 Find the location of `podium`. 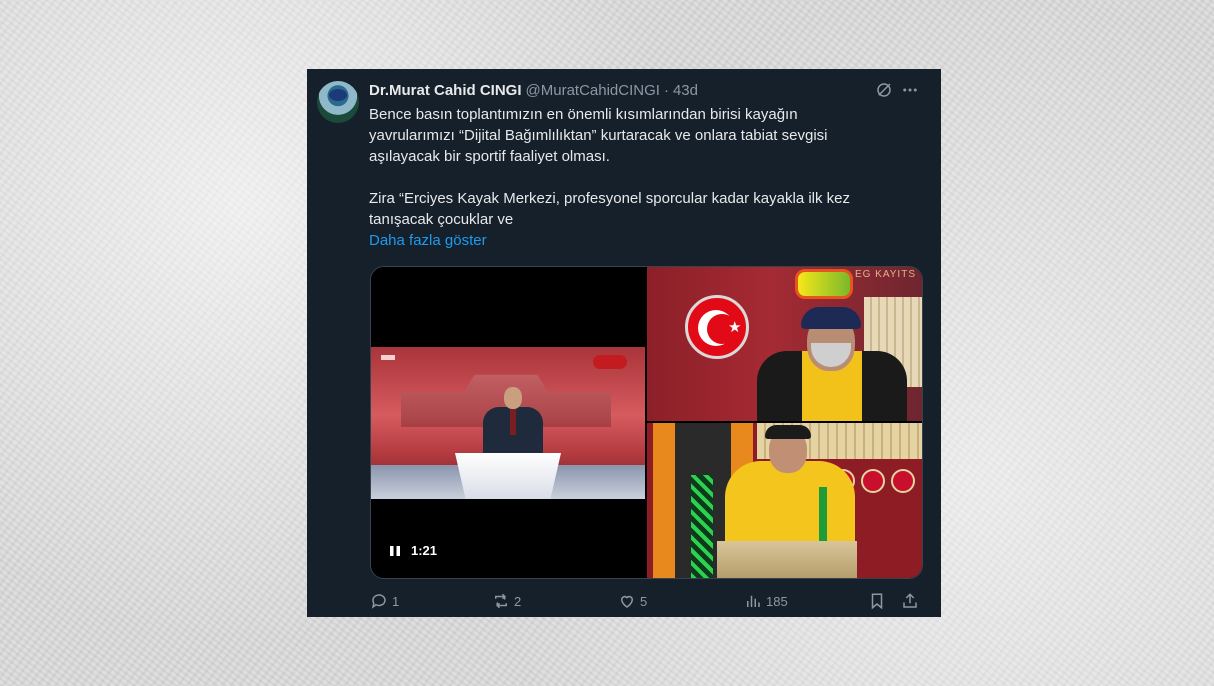

podium is located at coordinates (787, 559).